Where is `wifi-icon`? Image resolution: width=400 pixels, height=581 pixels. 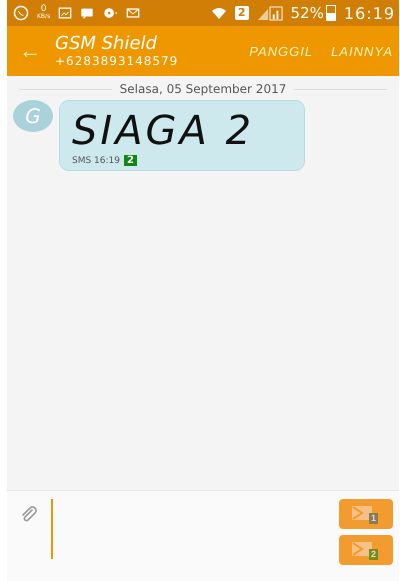 wifi-icon is located at coordinates (218, 13).